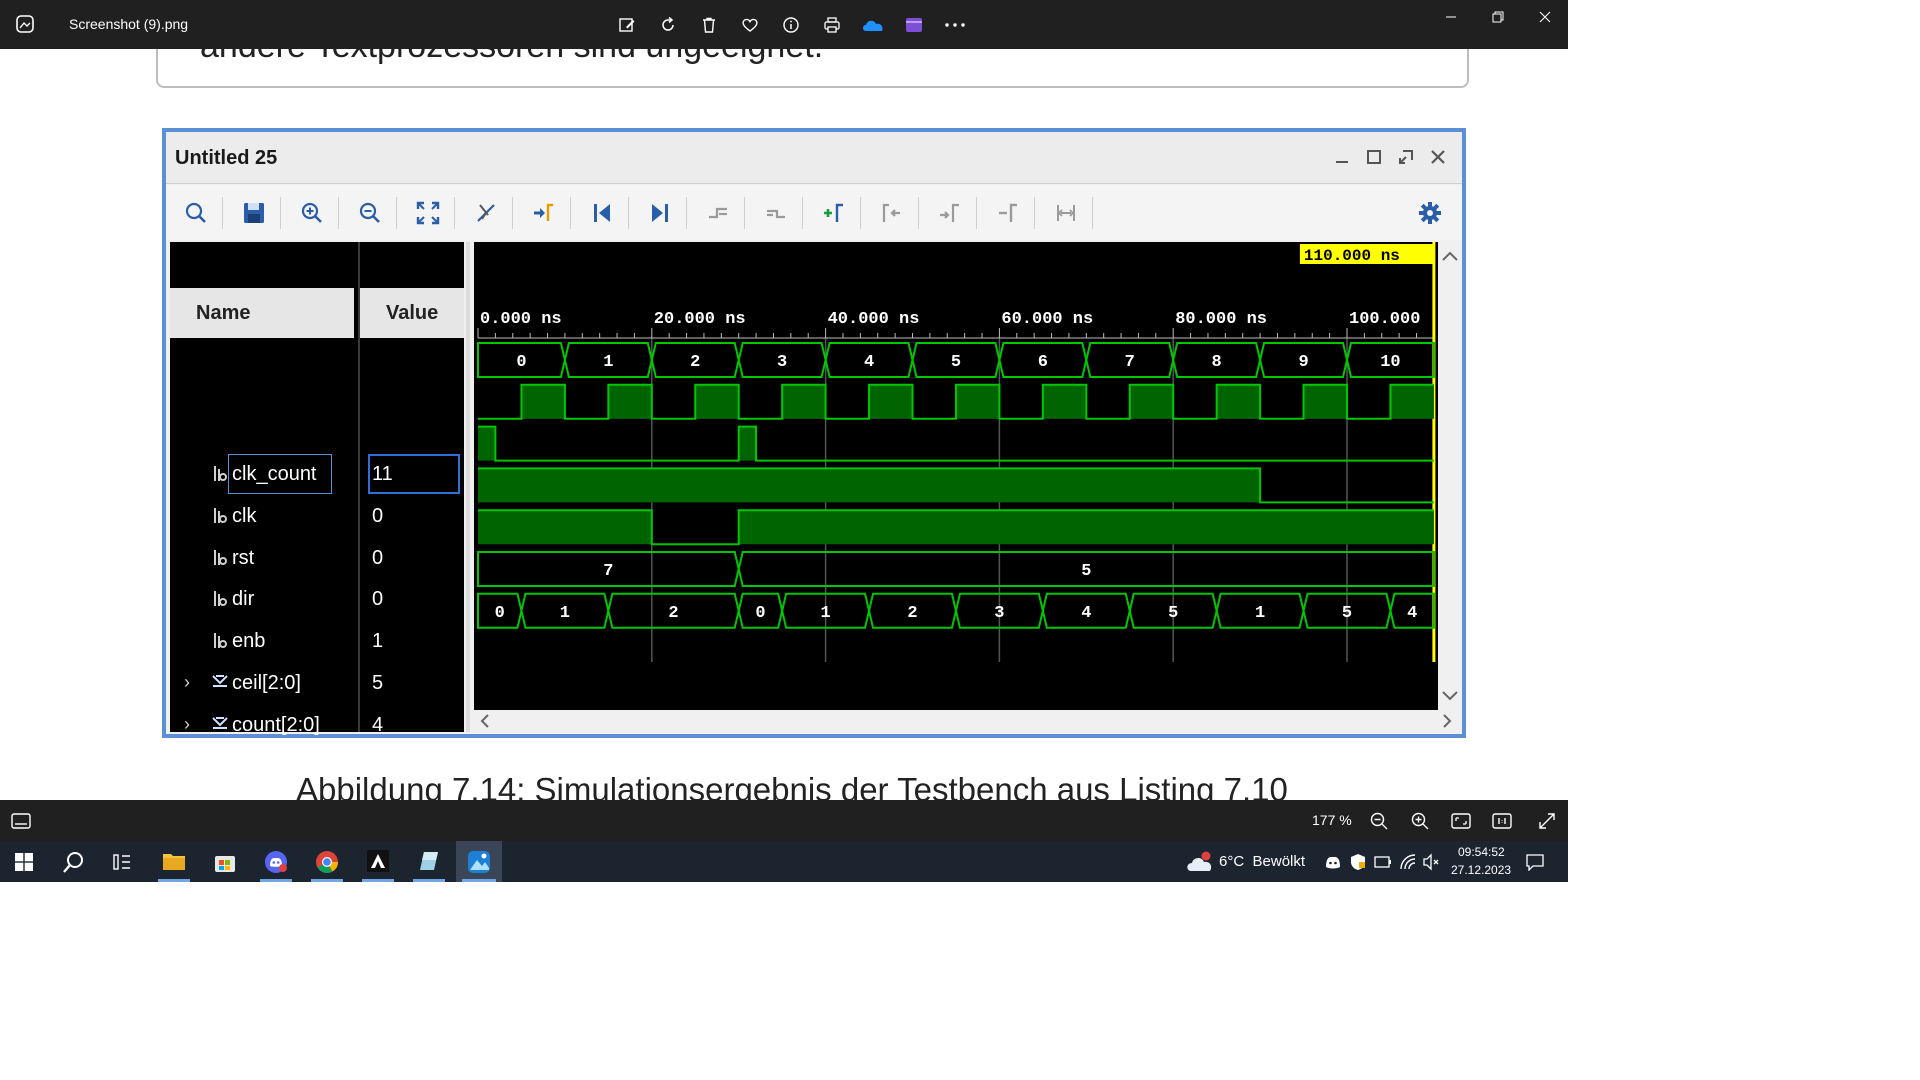 The image size is (1920, 1080). Describe the element at coordinates (479, 861) in the screenshot. I see `photos-taskbar-icon` at that location.